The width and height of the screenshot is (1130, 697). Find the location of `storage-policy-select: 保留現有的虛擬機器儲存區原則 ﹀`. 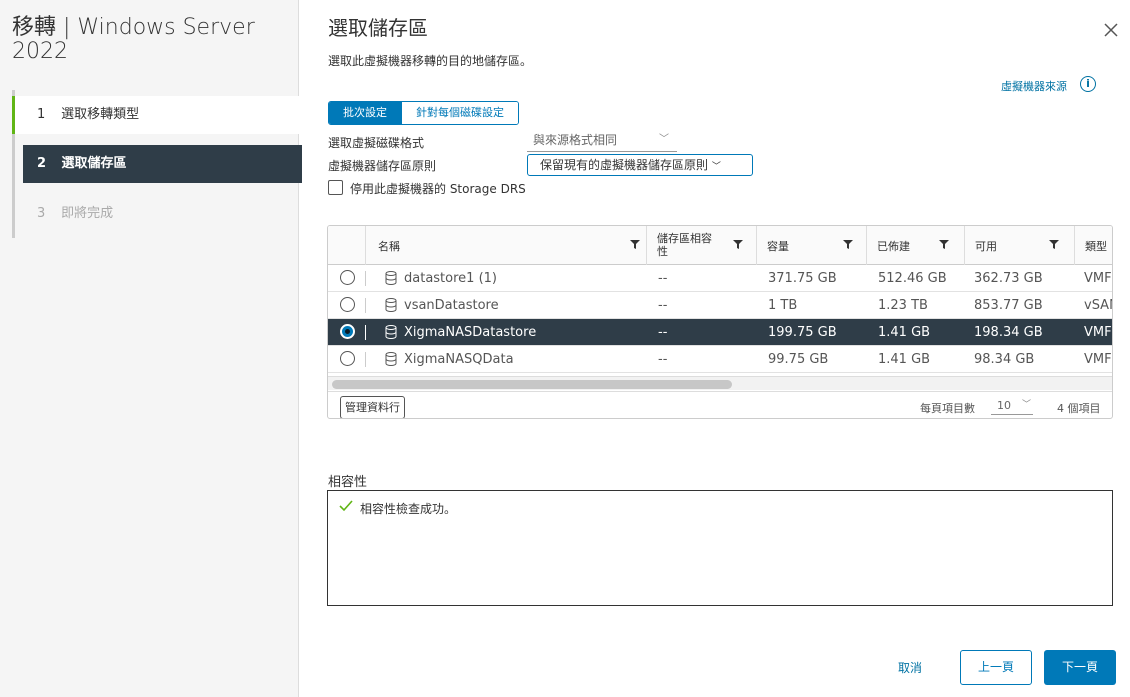

storage-policy-select: 保留現有的虛擬機器儲存區原則 ﹀ is located at coordinates (640, 165).